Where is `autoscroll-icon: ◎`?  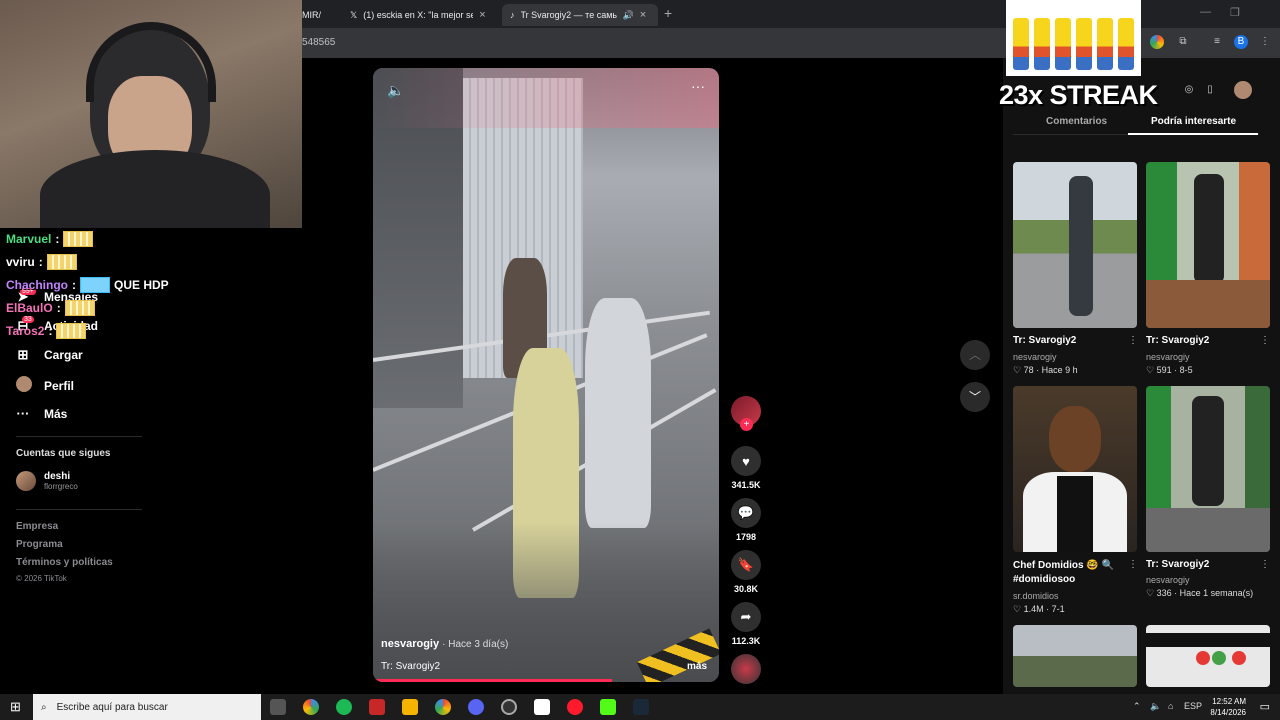
autoscroll-icon: ◎ is located at coordinates (1189, 90).